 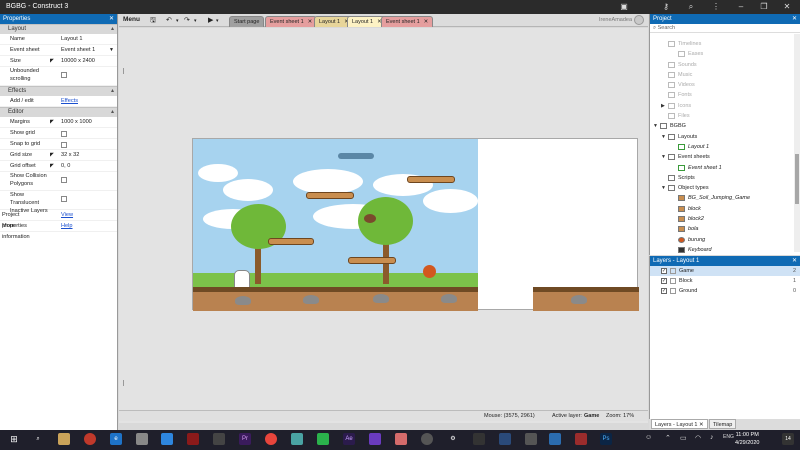 What do you see at coordinates (153, 21) in the screenshot?
I see `save-icon: 🖫` at bounding box center [153, 21].